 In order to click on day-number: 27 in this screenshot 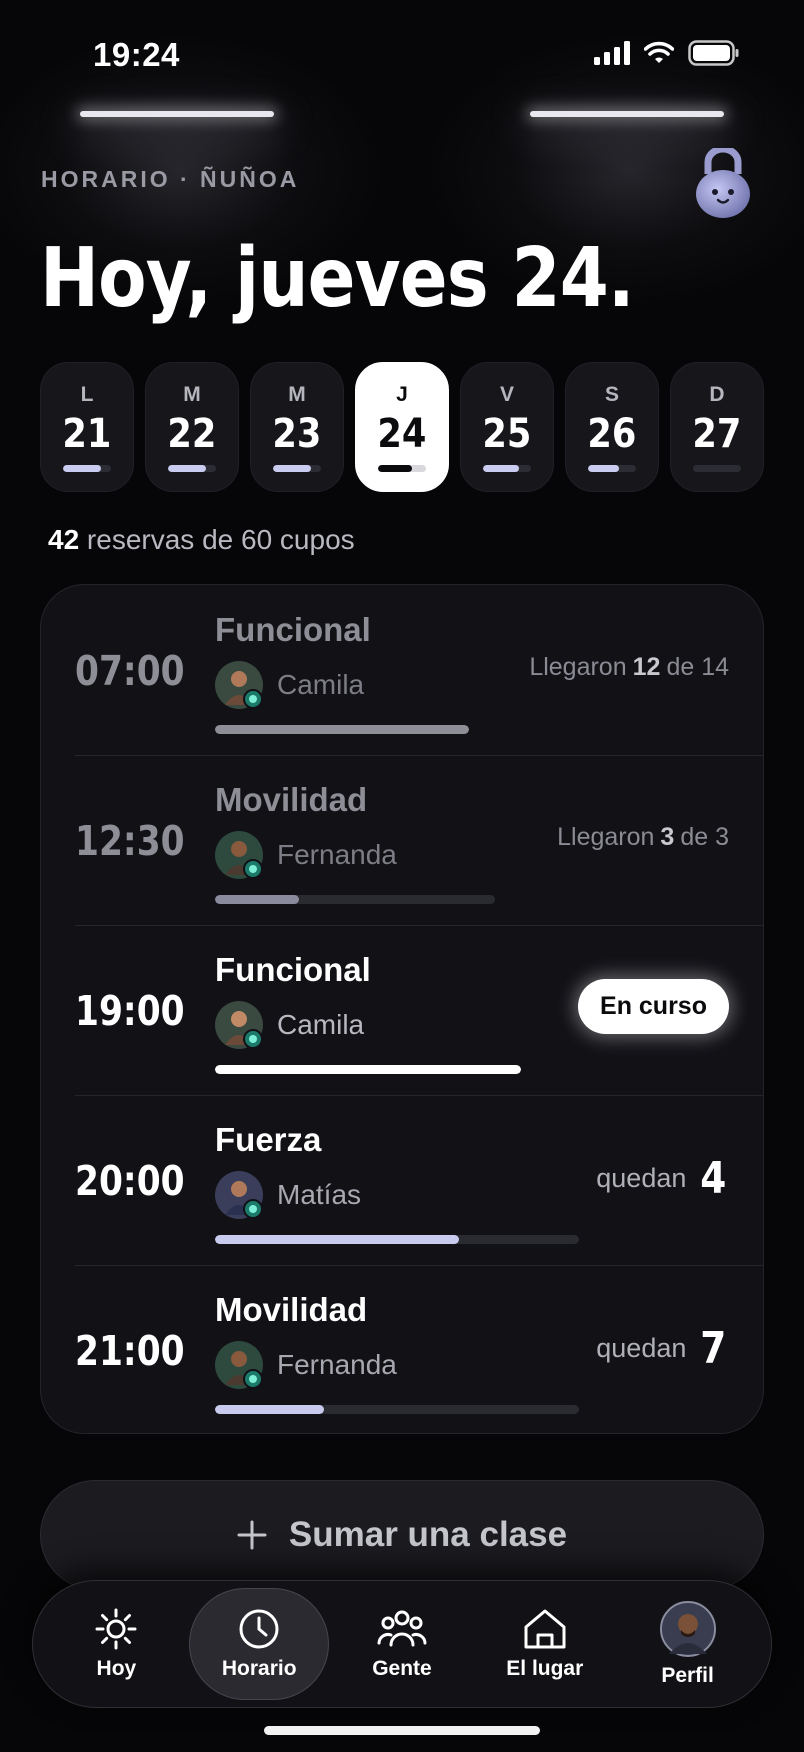, I will do `click(717, 434)`.